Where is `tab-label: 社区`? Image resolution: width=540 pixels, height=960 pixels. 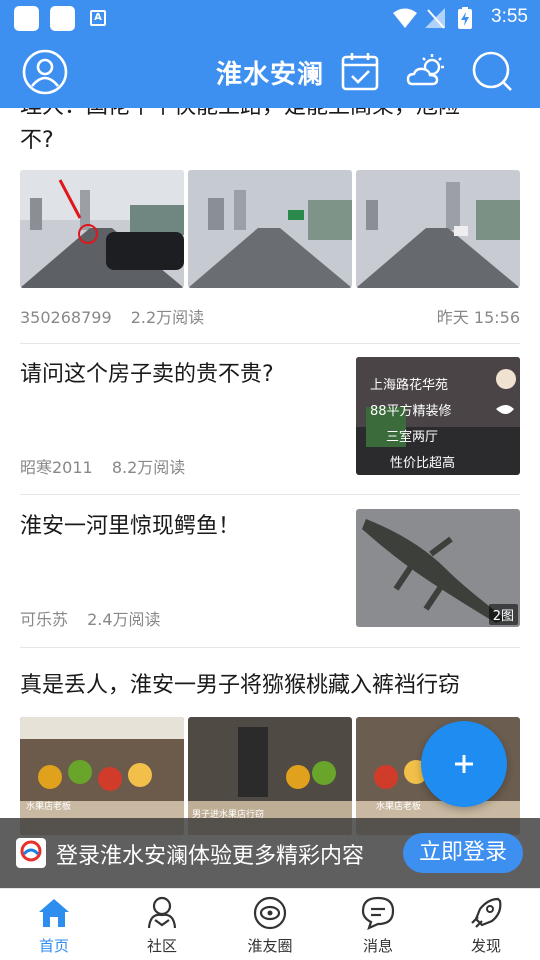 tab-label: 社区 is located at coordinates (161, 946).